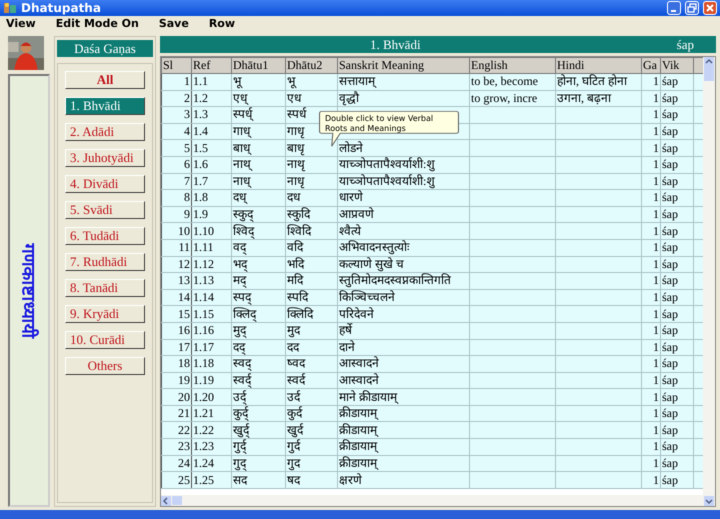  I want to click on table-cell: 1.8, so click(212, 198).